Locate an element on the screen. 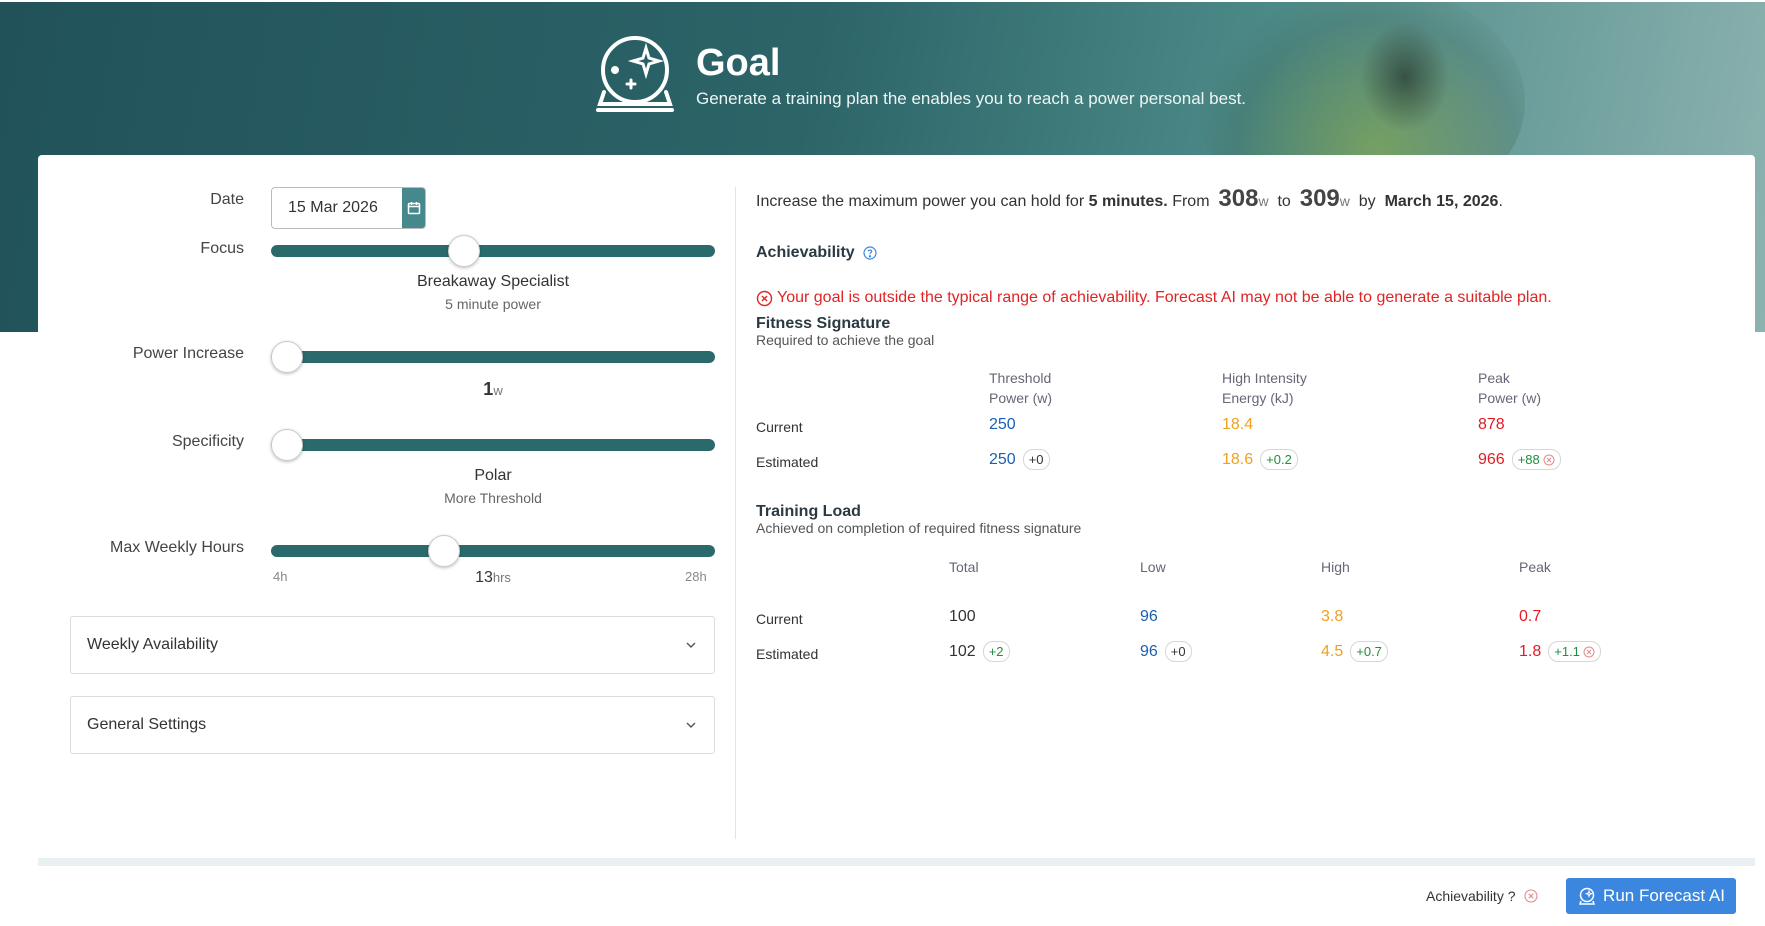 The image size is (1765, 926). tl-col-high: High is located at coordinates (1335, 567).